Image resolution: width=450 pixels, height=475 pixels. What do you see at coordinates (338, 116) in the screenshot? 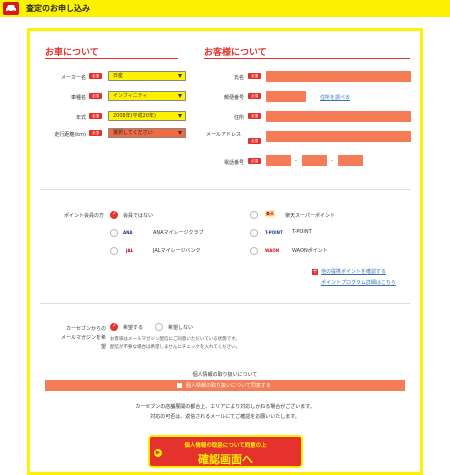
I see `address-input` at bounding box center [338, 116].